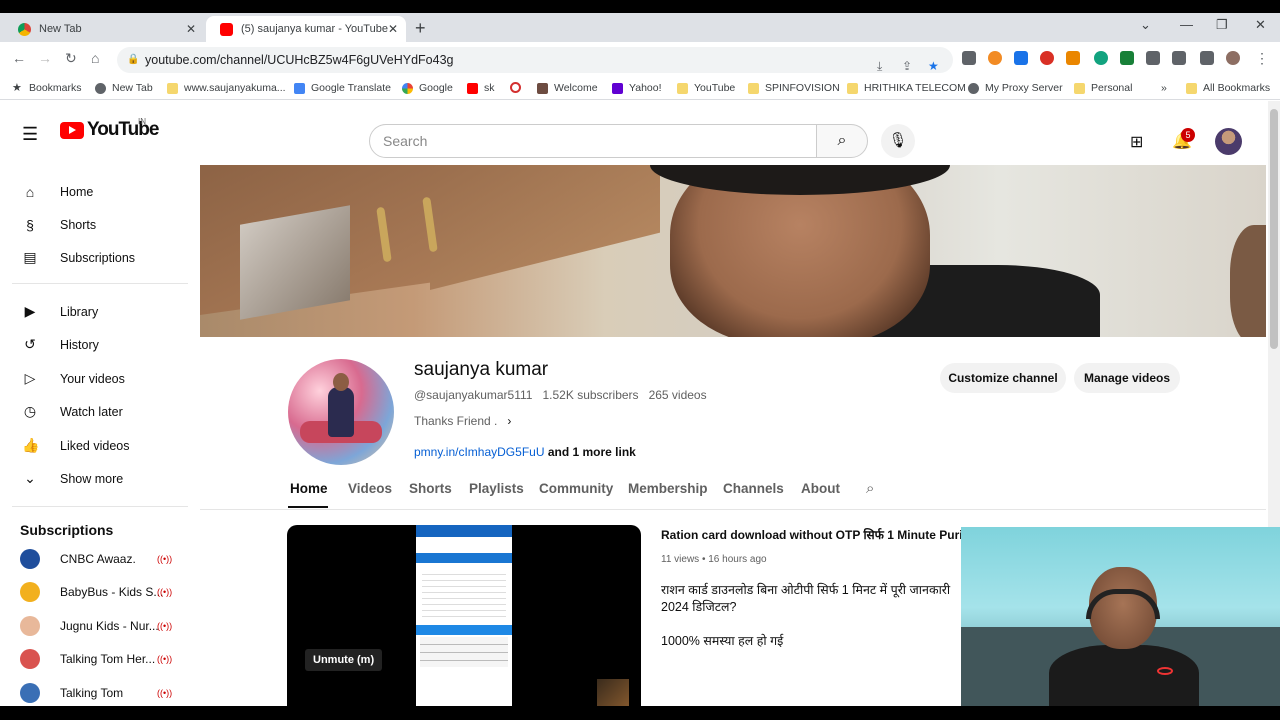 The image size is (1280, 720). What do you see at coordinates (794, 88) in the screenshot?
I see `bookmark-item: SPINFOVISION` at bounding box center [794, 88].